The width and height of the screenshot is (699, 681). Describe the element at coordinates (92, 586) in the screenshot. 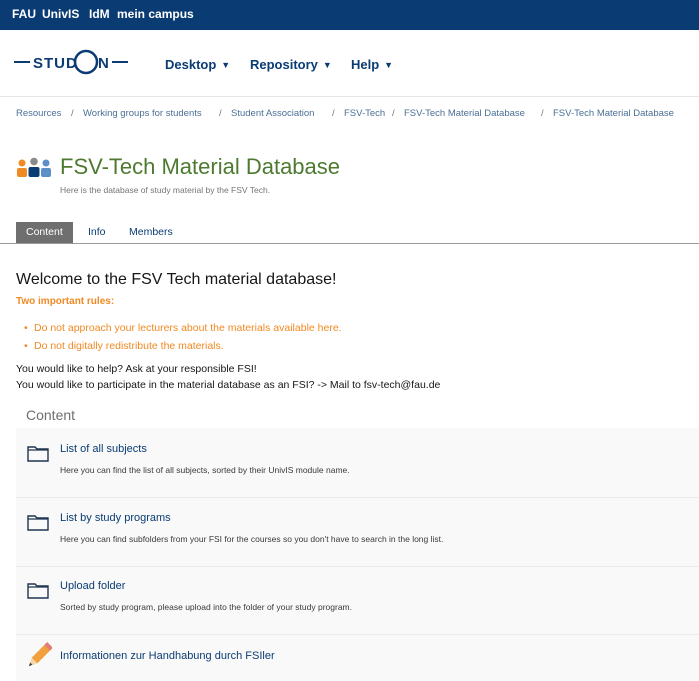

I see `list-item-title: Upload folder` at that location.